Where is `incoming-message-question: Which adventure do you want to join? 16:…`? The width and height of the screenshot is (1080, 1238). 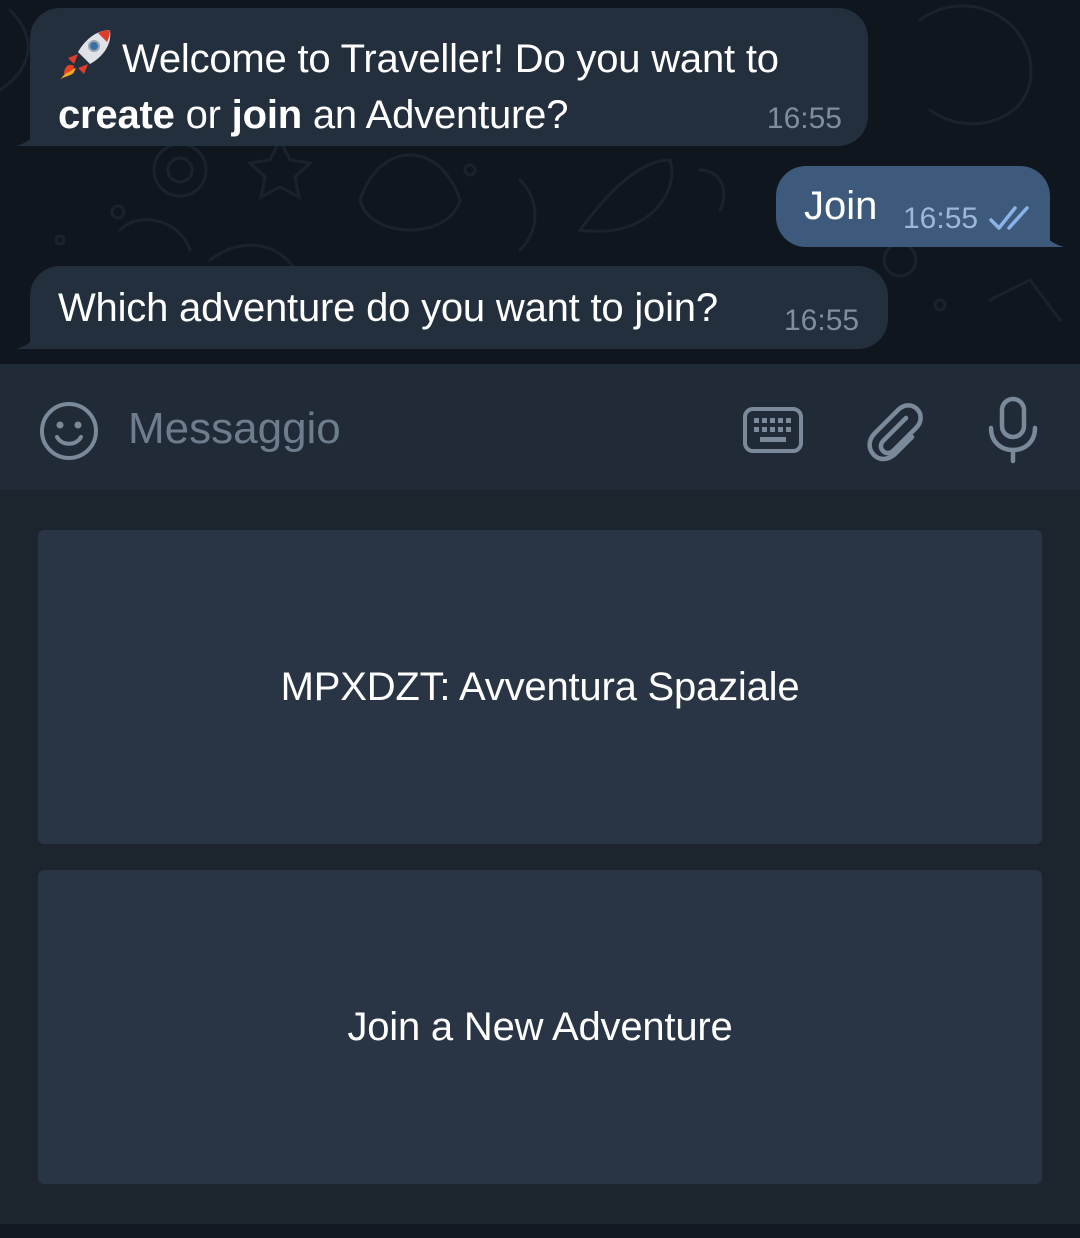
incoming-message-question: Which adventure do you want to join? 16:… is located at coordinates (452, 307).